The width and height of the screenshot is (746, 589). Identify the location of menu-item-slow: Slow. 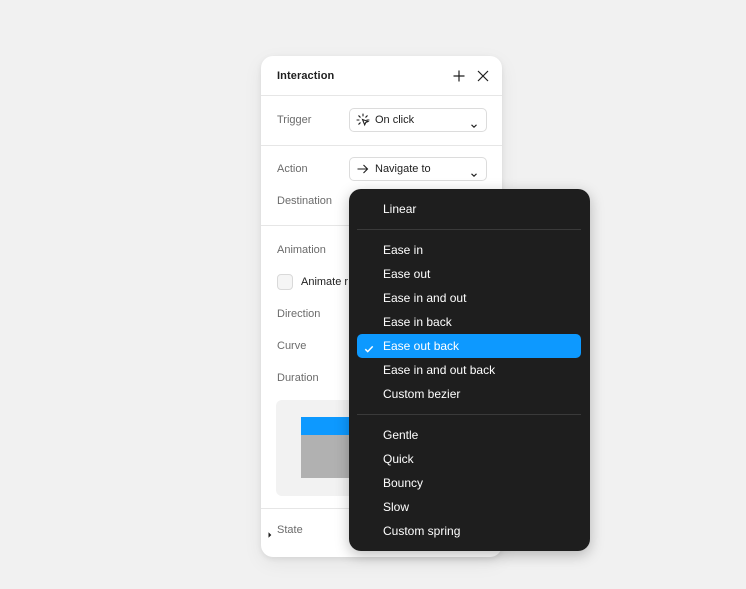
(469, 507).